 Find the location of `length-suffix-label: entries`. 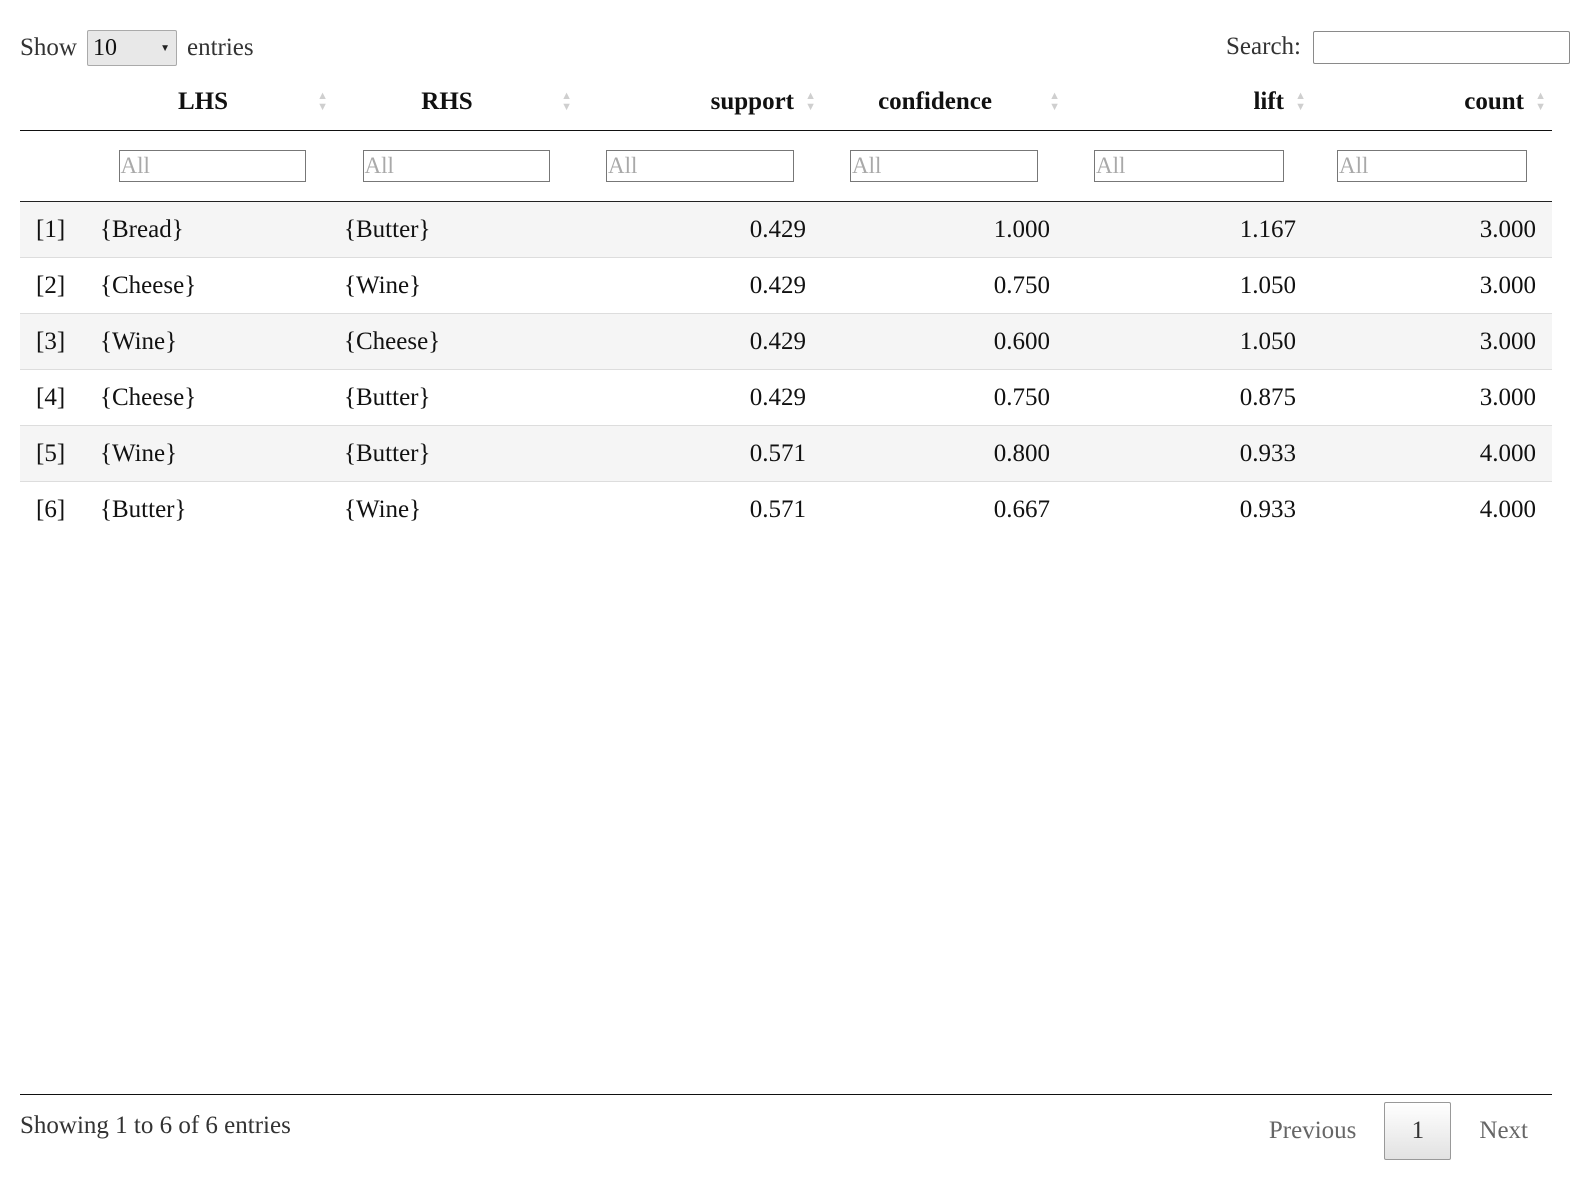

length-suffix-label: entries is located at coordinates (220, 47).